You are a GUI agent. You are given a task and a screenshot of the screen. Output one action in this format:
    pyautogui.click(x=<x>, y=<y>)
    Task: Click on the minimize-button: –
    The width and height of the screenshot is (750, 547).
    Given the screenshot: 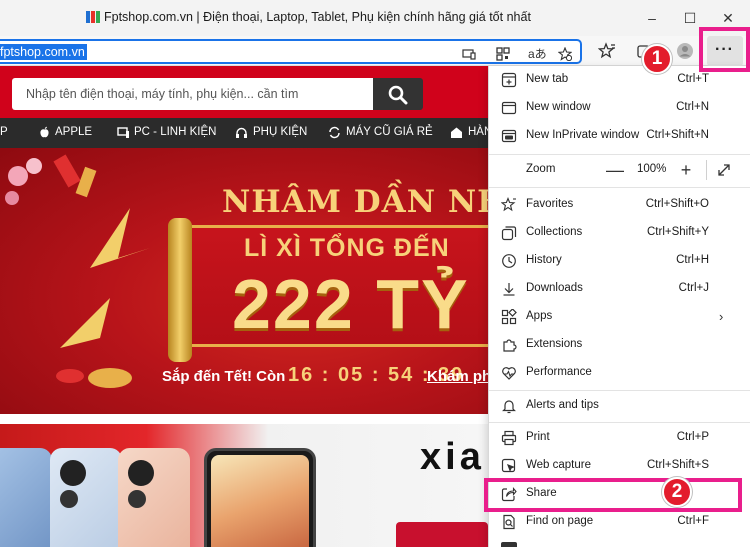 What is the action you would take?
    pyautogui.click(x=652, y=18)
    